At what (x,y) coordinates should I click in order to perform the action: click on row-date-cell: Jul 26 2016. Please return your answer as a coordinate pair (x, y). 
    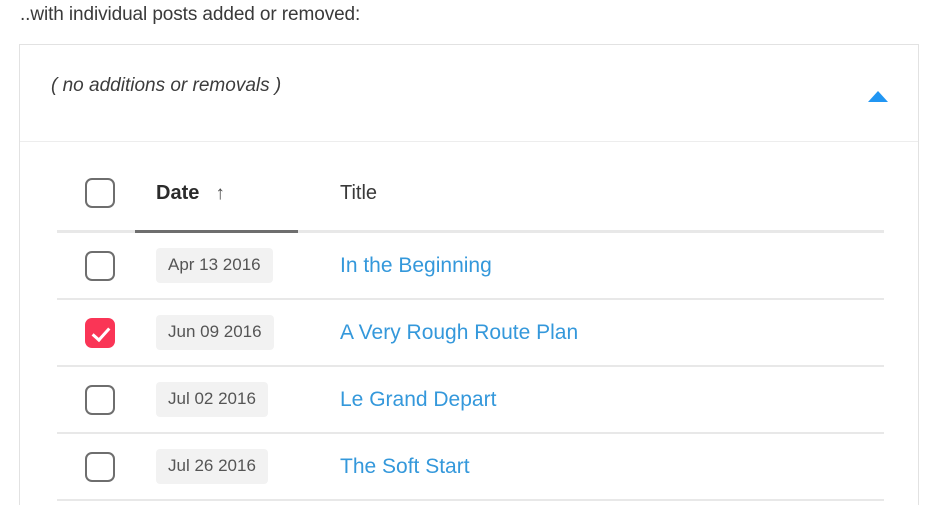
    Looking at the image, I should click on (216, 467).